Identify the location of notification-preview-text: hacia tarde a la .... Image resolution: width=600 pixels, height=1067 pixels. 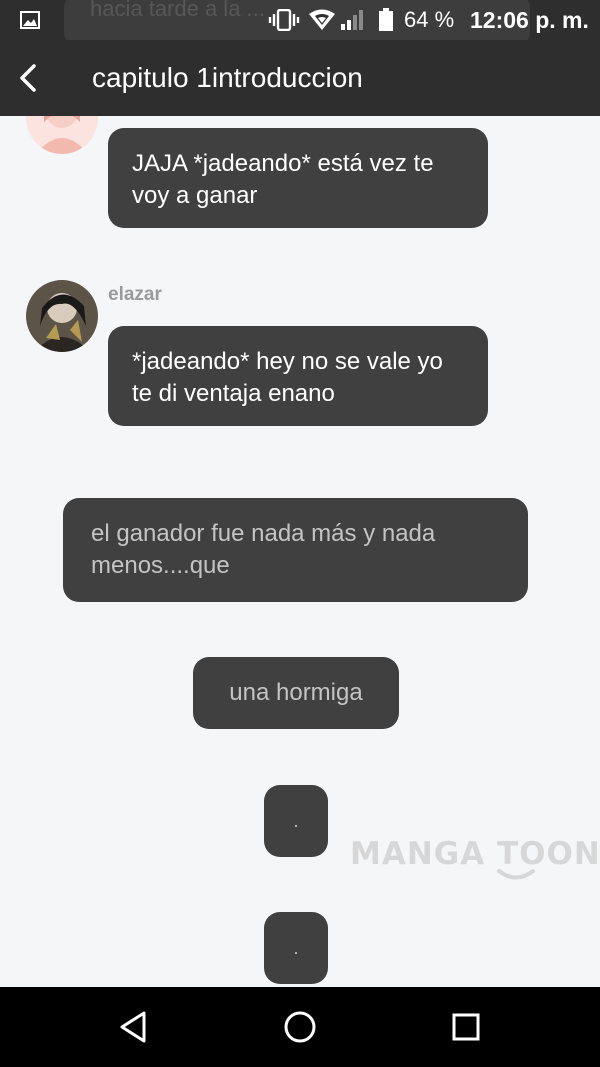
(177, 10).